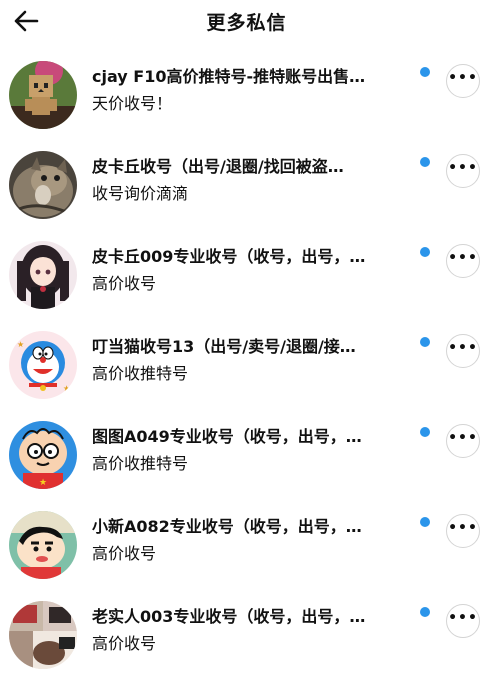 The width and height of the screenshot is (493, 680). What do you see at coordinates (43, 365) in the screenshot?
I see `doraemon-avatar: ★ ★` at bounding box center [43, 365].